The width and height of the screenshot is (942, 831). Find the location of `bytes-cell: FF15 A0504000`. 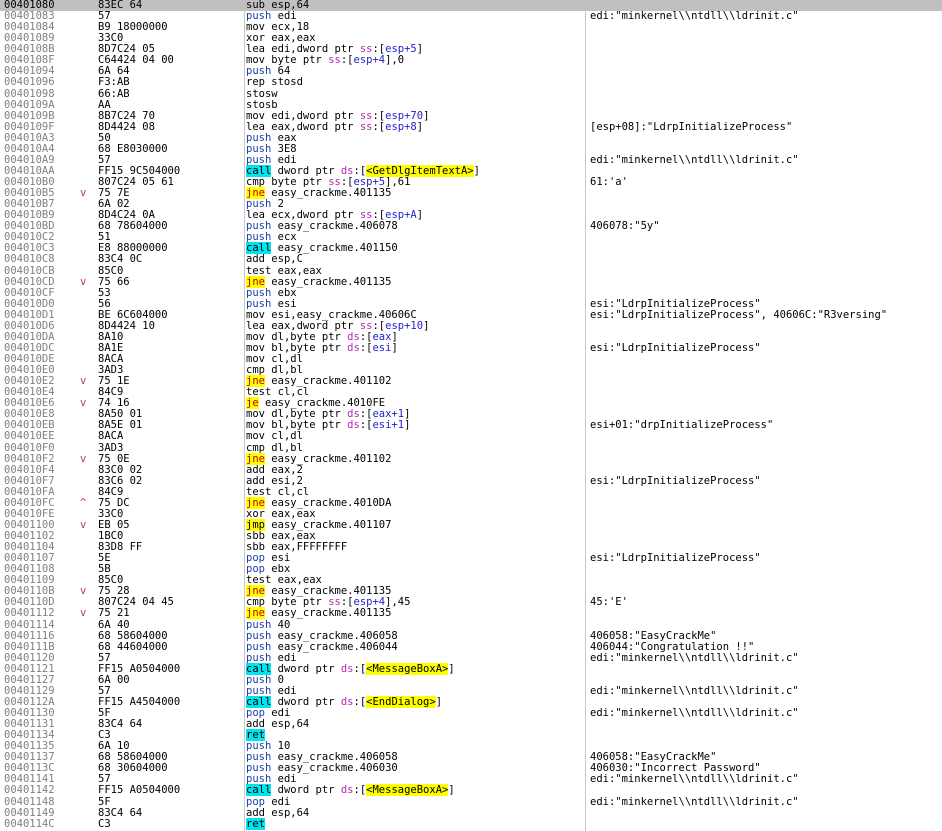

bytes-cell: FF15 A0504000 is located at coordinates (139, 790).